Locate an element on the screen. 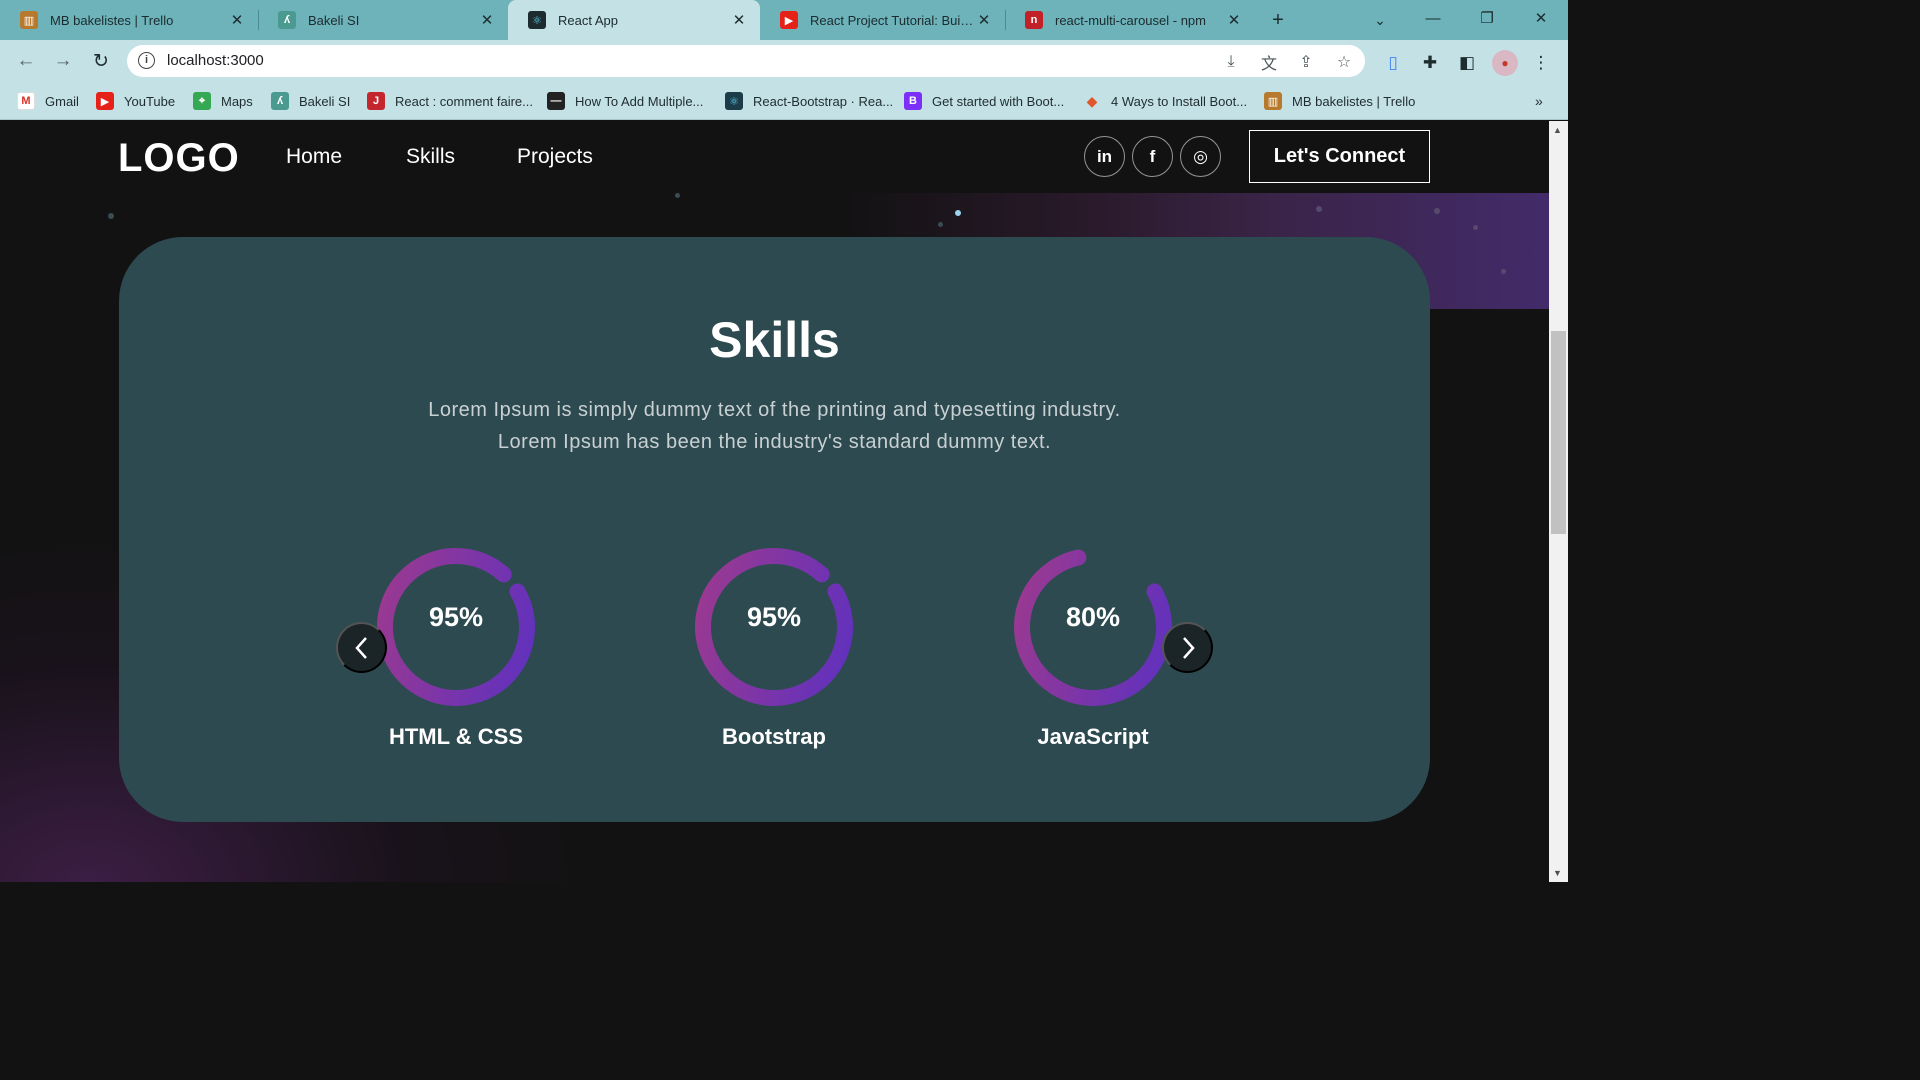 This screenshot has width=1920, height=1080. skill-name: Bootstrap is located at coordinates (774, 736).